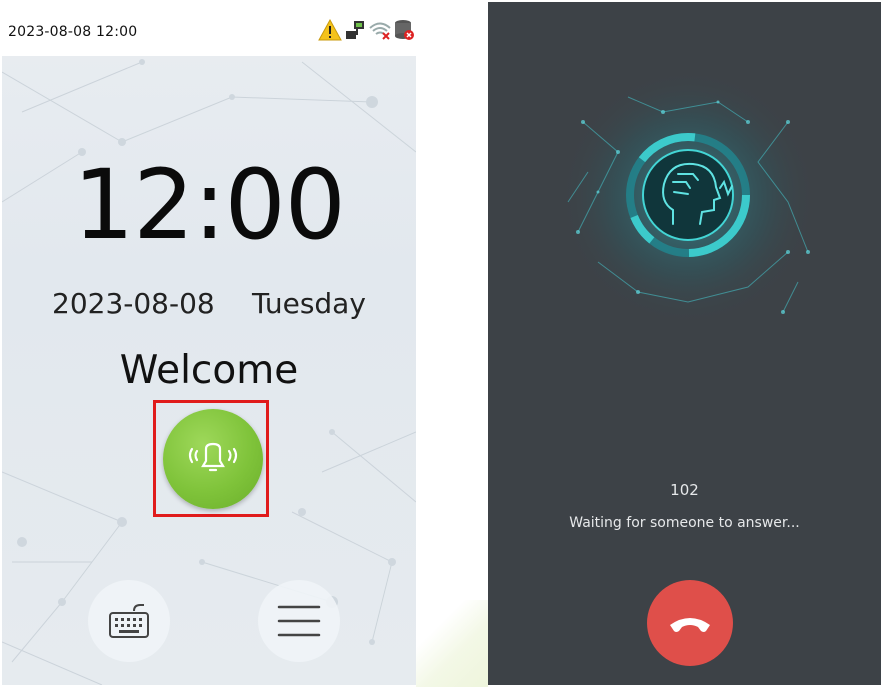  I want to click on bell-ringing-icon, so click(213, 457).